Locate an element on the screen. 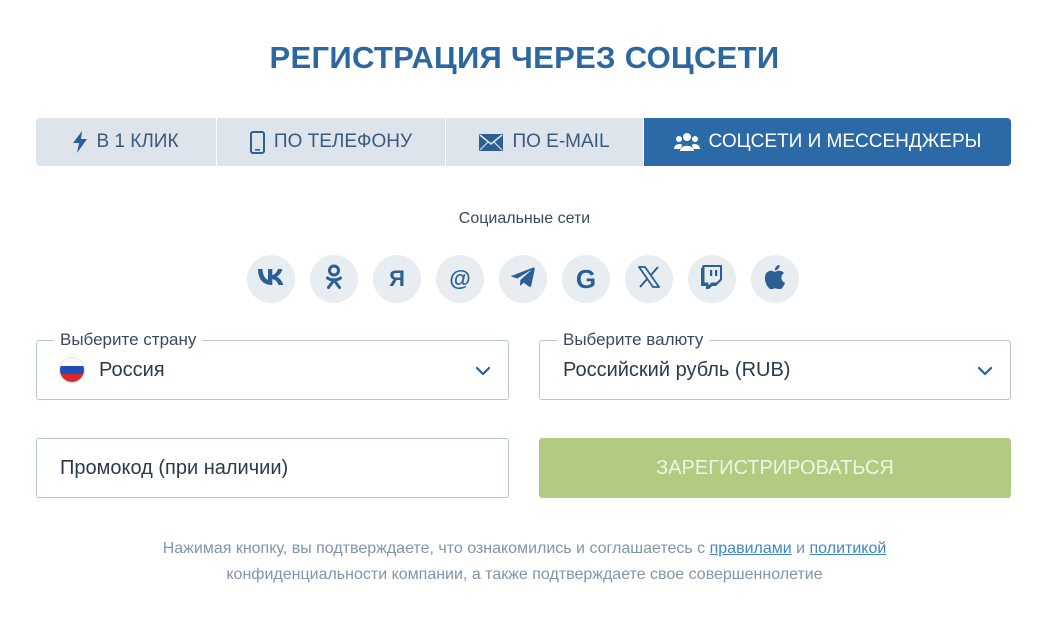 The width and height of the screenshot is (1049, 639). users-icon is located at coordinates (686, 142).